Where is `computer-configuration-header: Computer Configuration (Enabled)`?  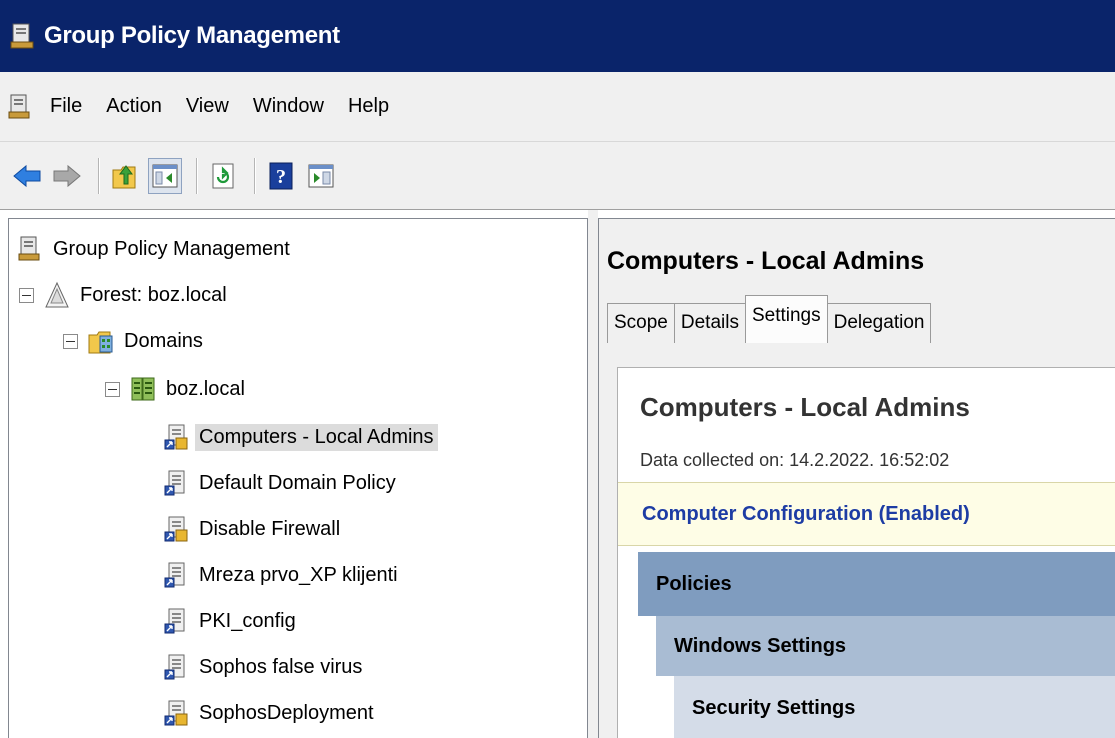 computer-configuration-header: Computer Configuration (Enabled) is located at coordinates (866, 514).